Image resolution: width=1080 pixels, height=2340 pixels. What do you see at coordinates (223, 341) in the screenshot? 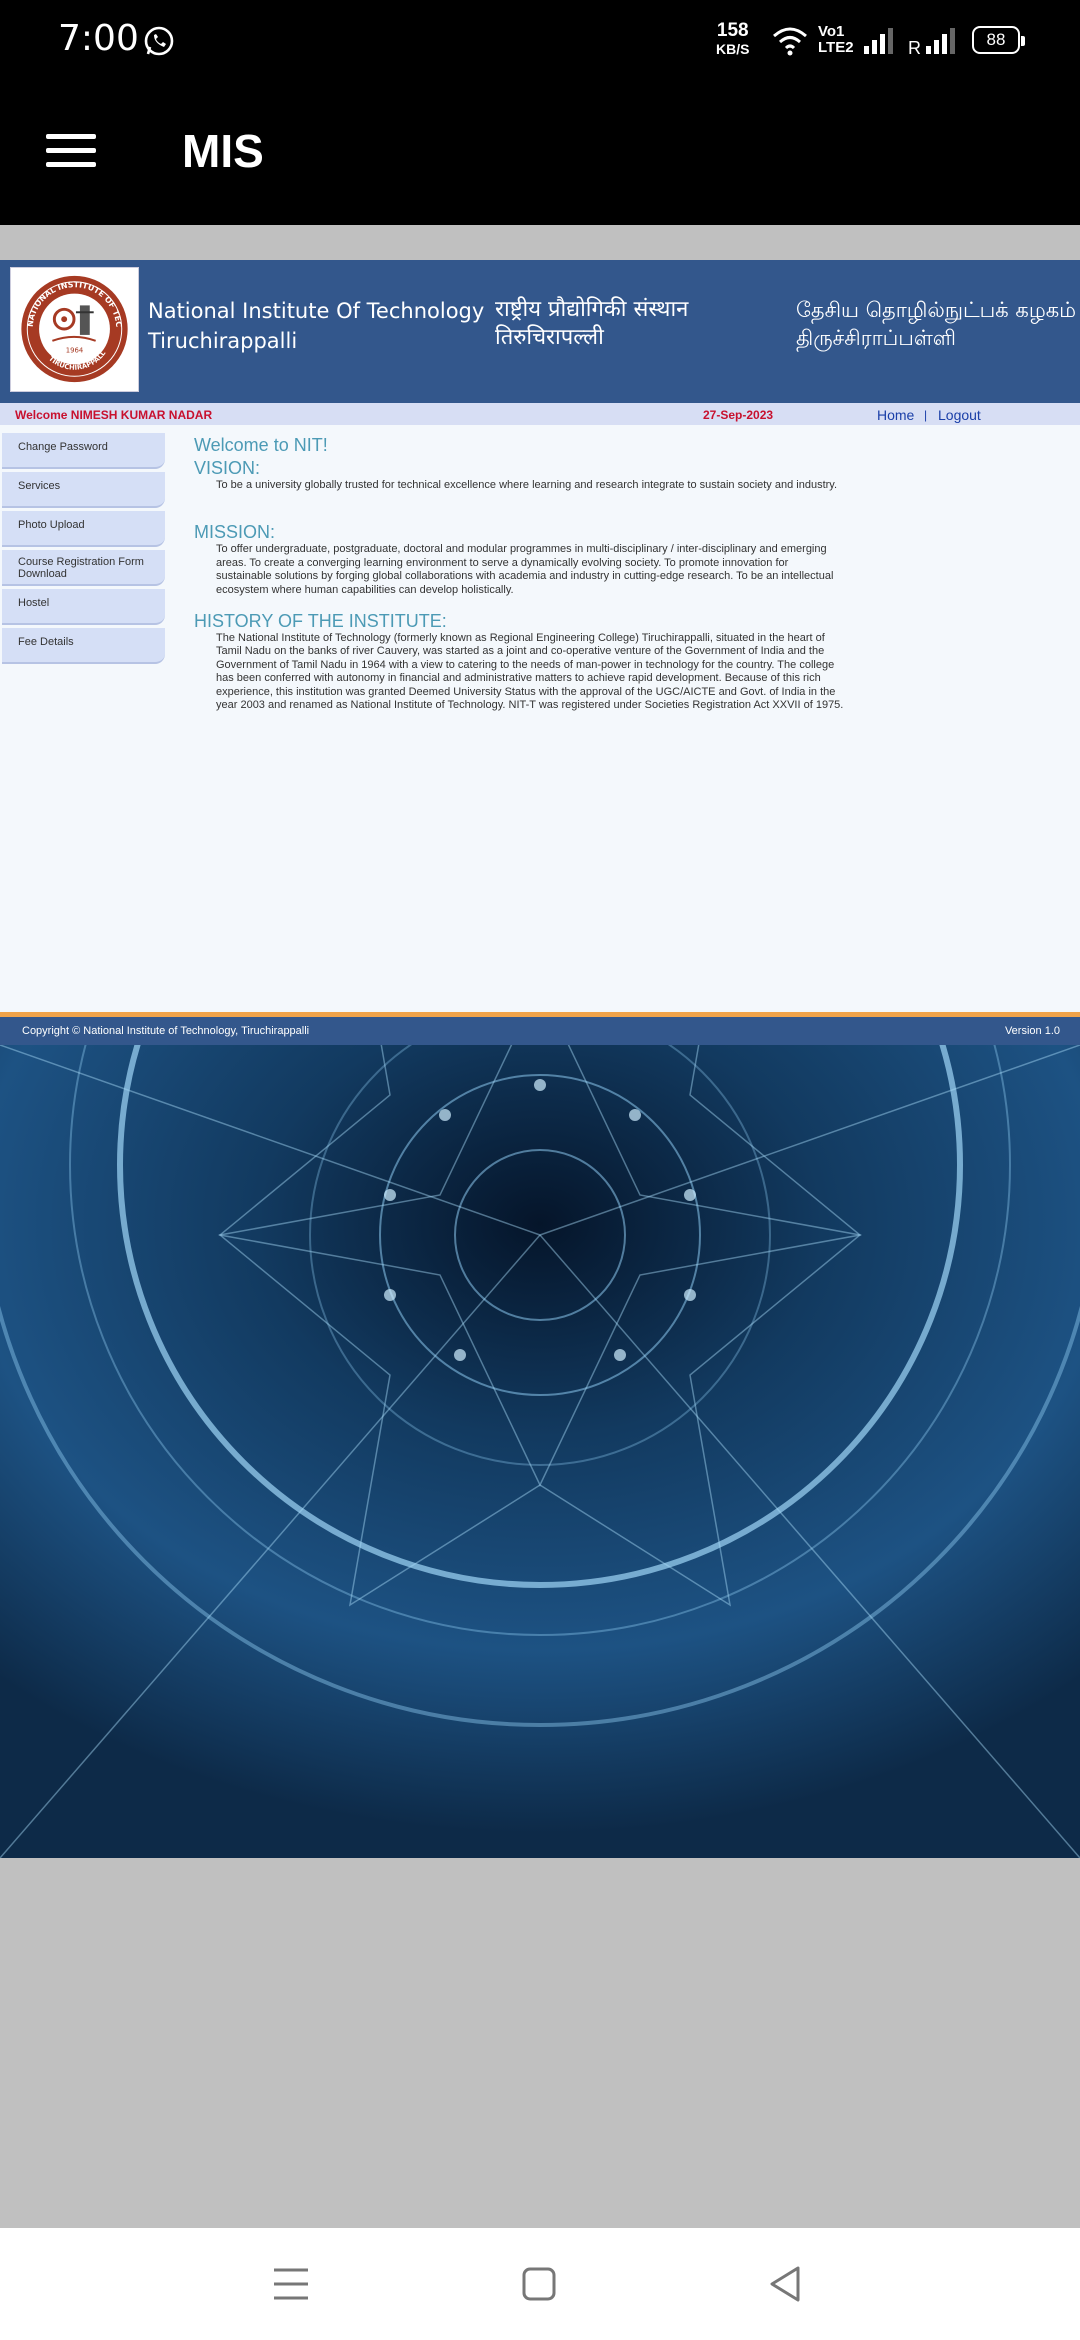
I see `name-en-line2: Tiruchirappalli` at bounding box center [223, 341].